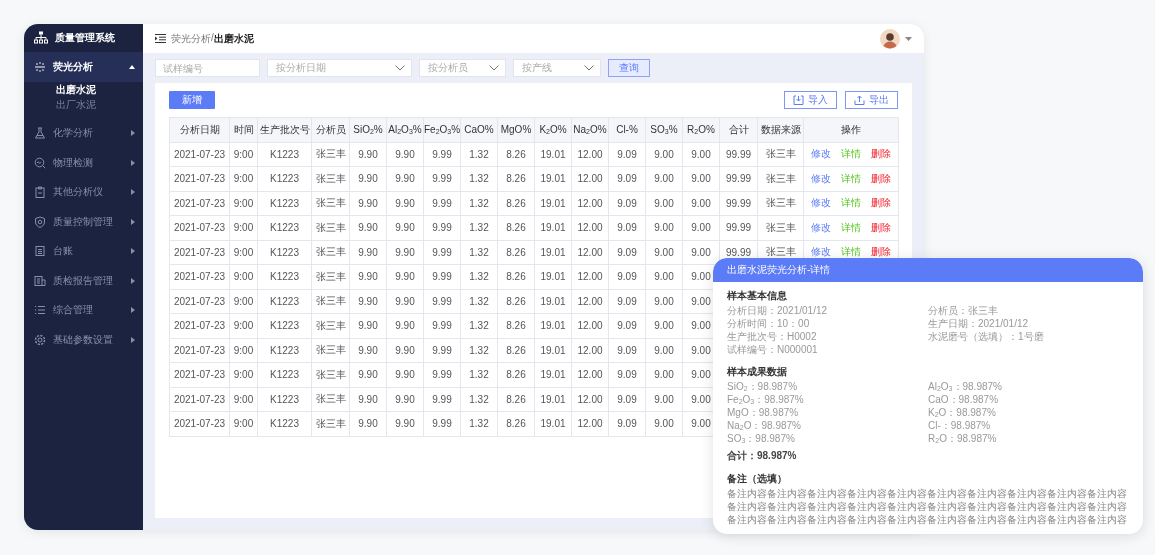  I want to click on chevron-down-icon, so click(494, 68).